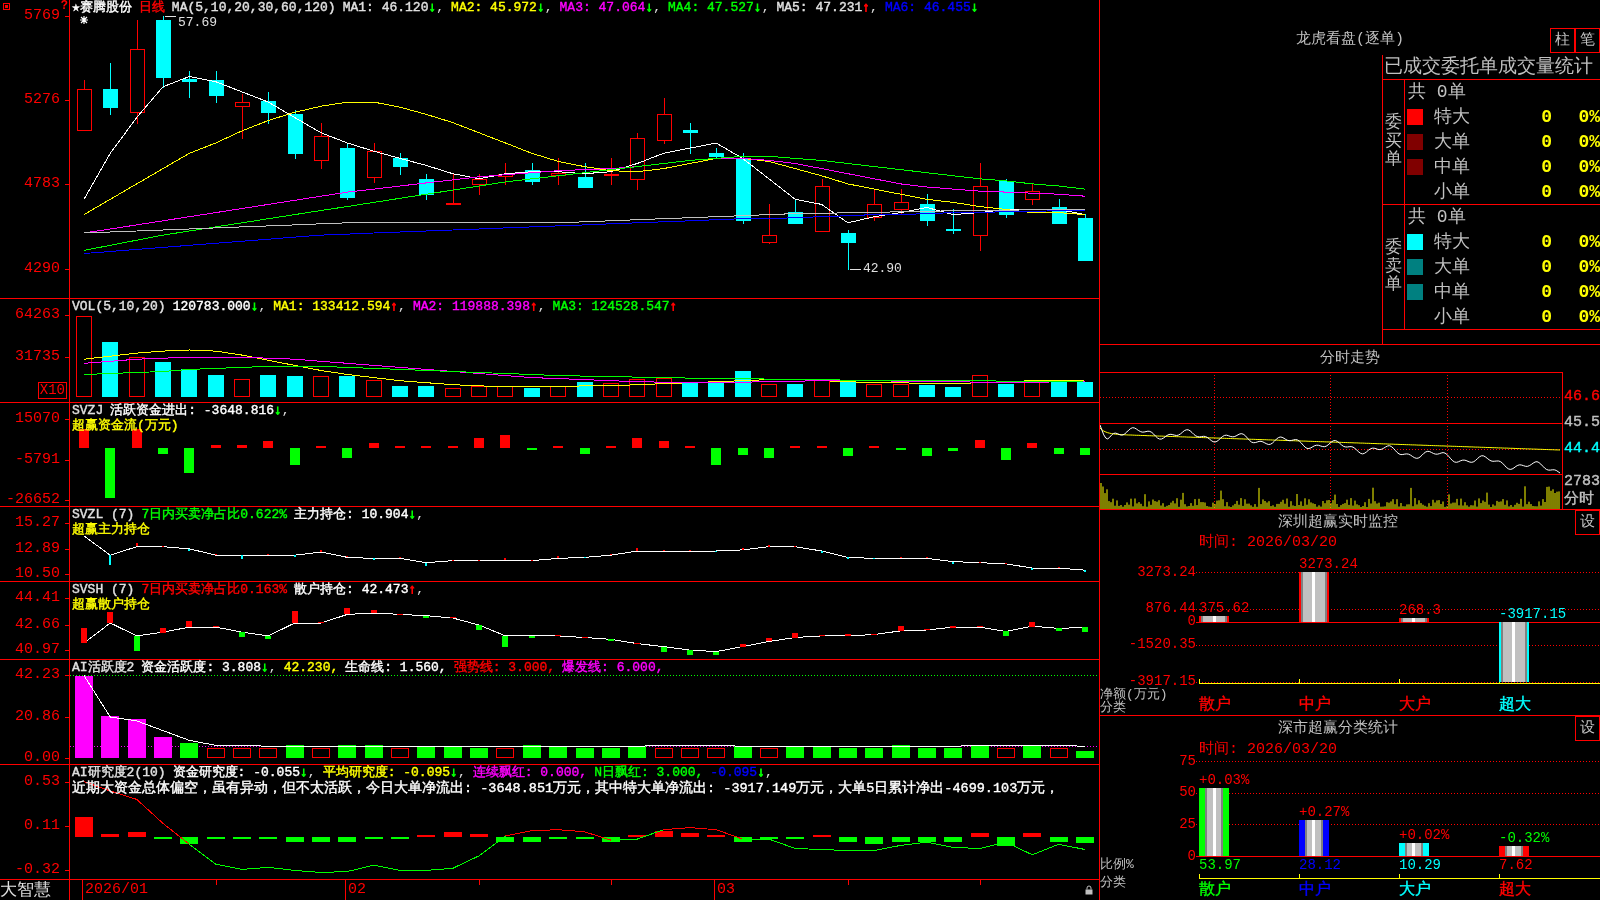 This screenshot has width=1600, height=900. I want to click on axis-tick-label: 20.86, so click(37, 717).